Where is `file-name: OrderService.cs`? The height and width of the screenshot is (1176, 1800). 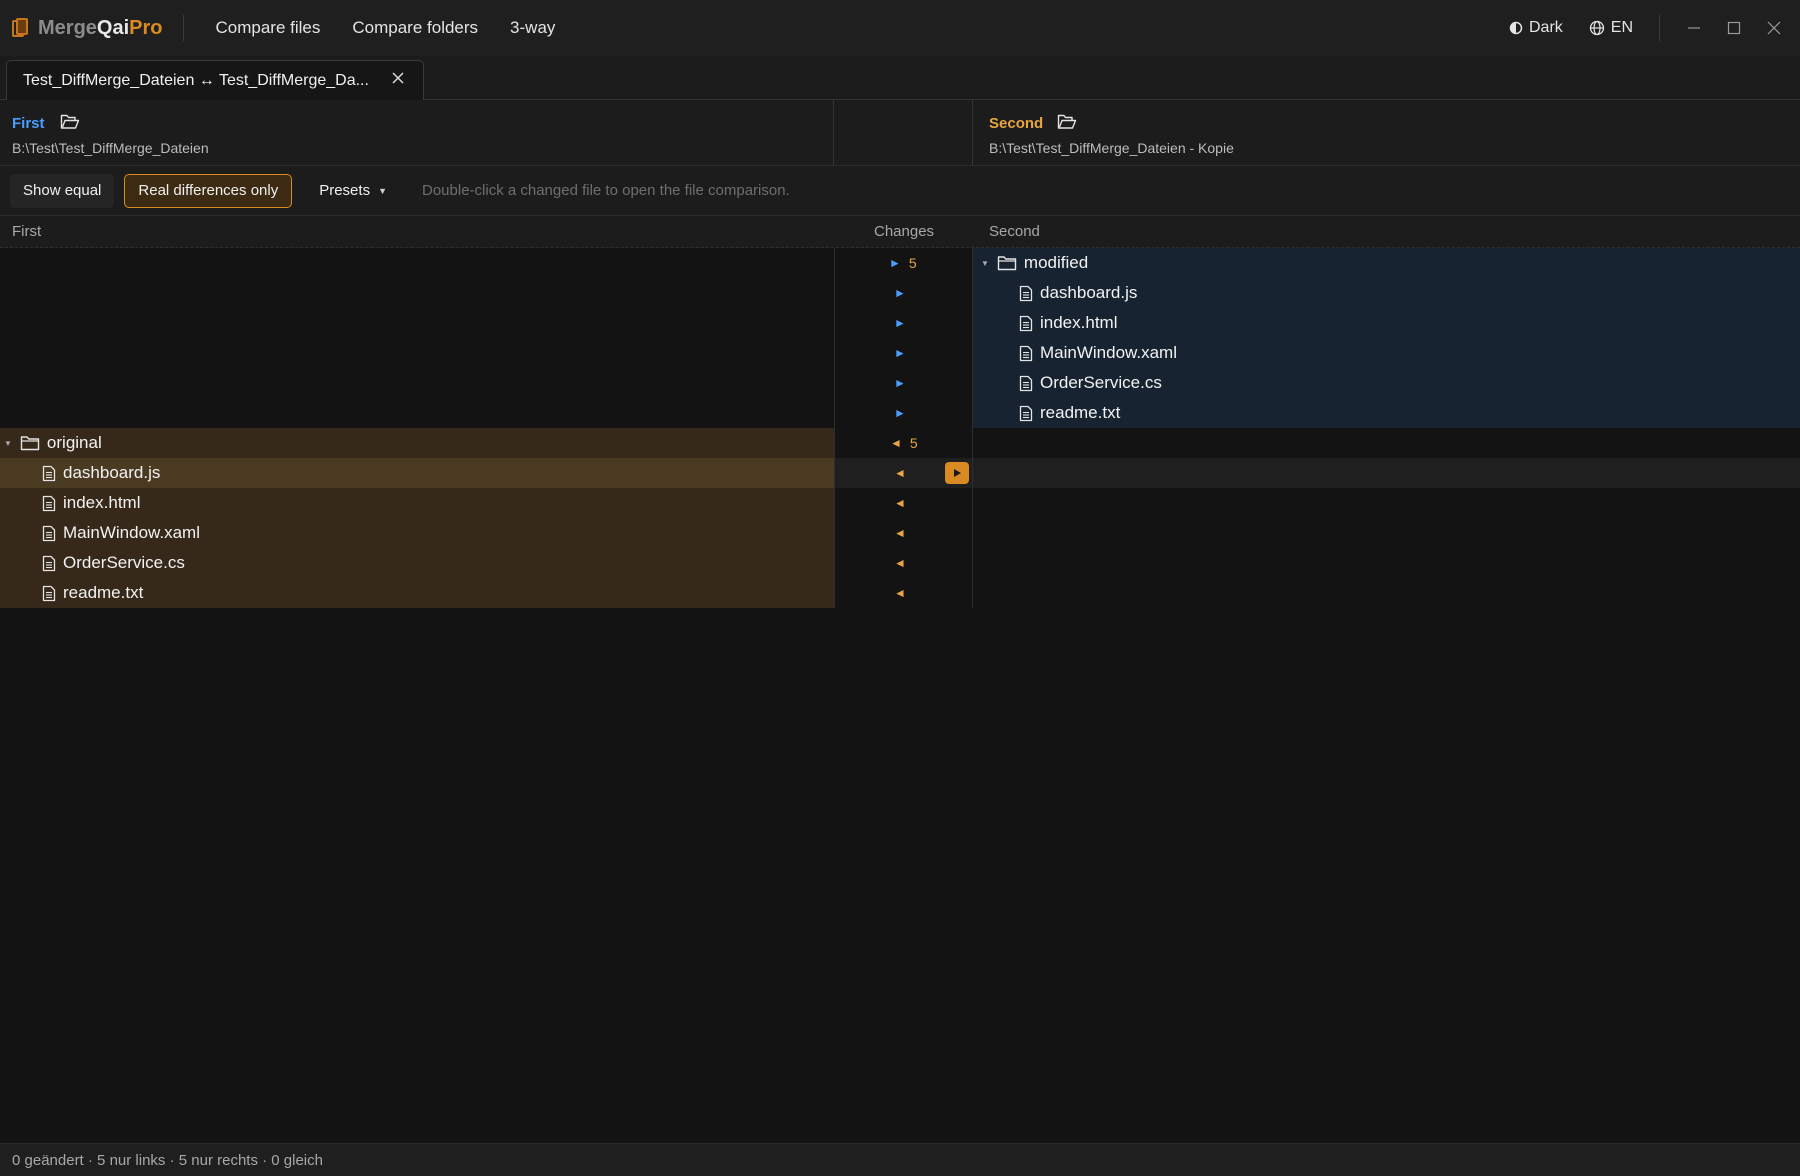
file-name: OrderService.cs is located at coordinates (1101, 382).